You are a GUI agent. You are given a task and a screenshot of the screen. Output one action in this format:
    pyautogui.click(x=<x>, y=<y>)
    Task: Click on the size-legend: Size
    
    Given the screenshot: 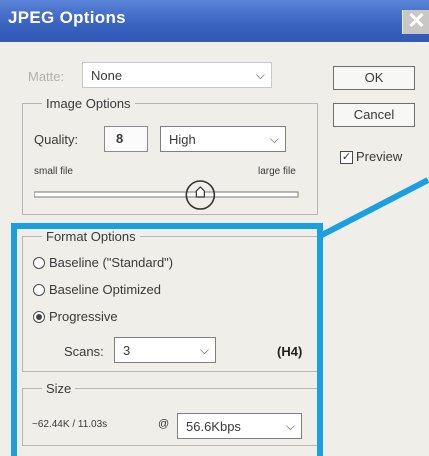 What is the action you would take?
    pyautogui.click(x=59, y=388)
    